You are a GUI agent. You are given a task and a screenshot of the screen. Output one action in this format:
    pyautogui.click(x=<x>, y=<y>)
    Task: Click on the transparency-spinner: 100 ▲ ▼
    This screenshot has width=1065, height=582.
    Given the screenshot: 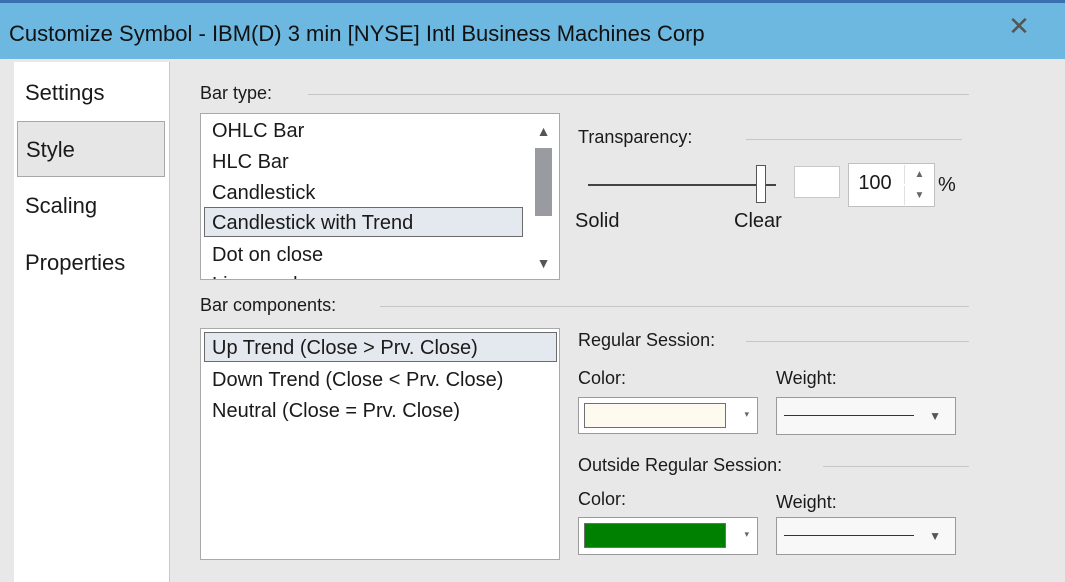 What is the action you would take?
    pyautogui.click(x=891, y=185)
    